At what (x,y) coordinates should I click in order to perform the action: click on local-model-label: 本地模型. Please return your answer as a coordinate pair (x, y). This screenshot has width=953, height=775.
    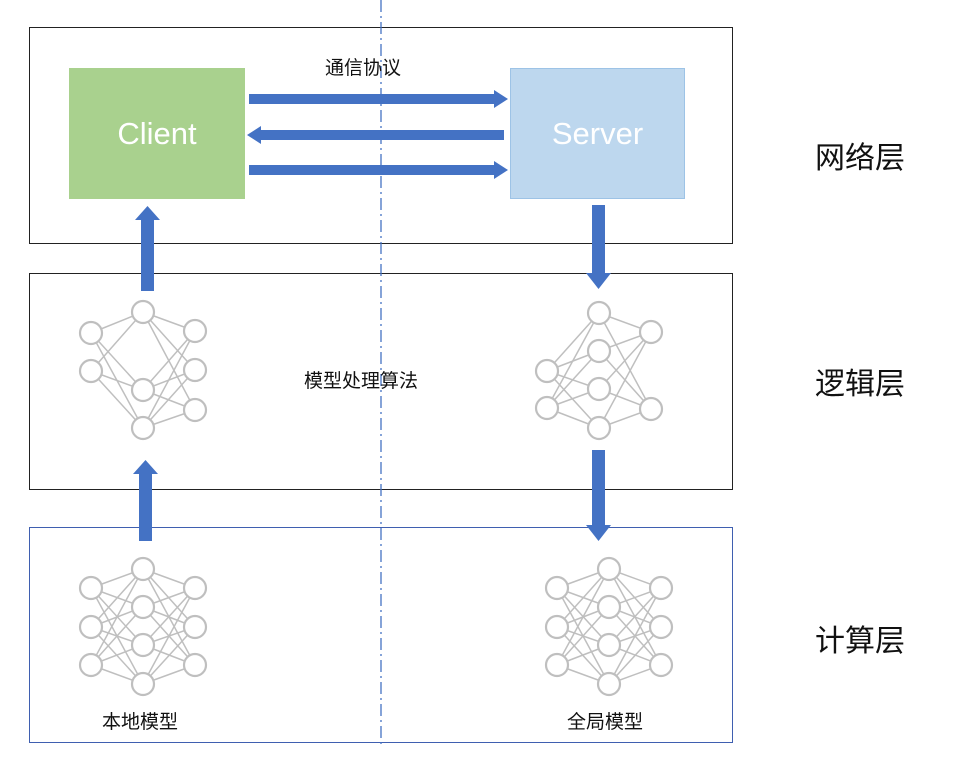
    Looking at the image, I should click on (140, 722).